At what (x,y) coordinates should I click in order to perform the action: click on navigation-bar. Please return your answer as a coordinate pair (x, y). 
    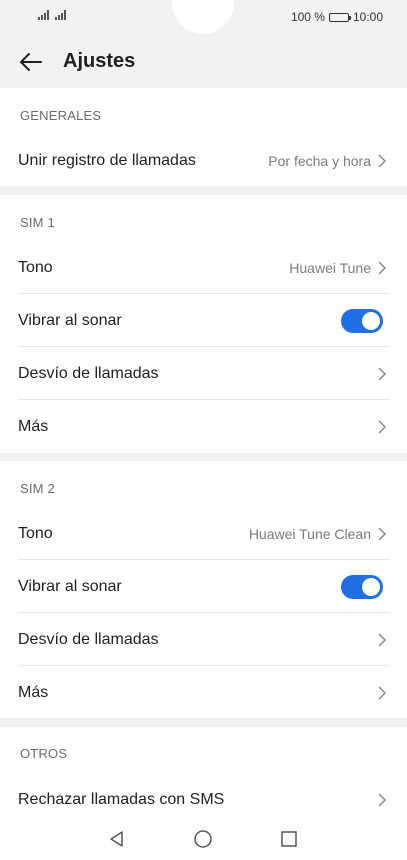
    Looking at the image, I should click on (203, 840).